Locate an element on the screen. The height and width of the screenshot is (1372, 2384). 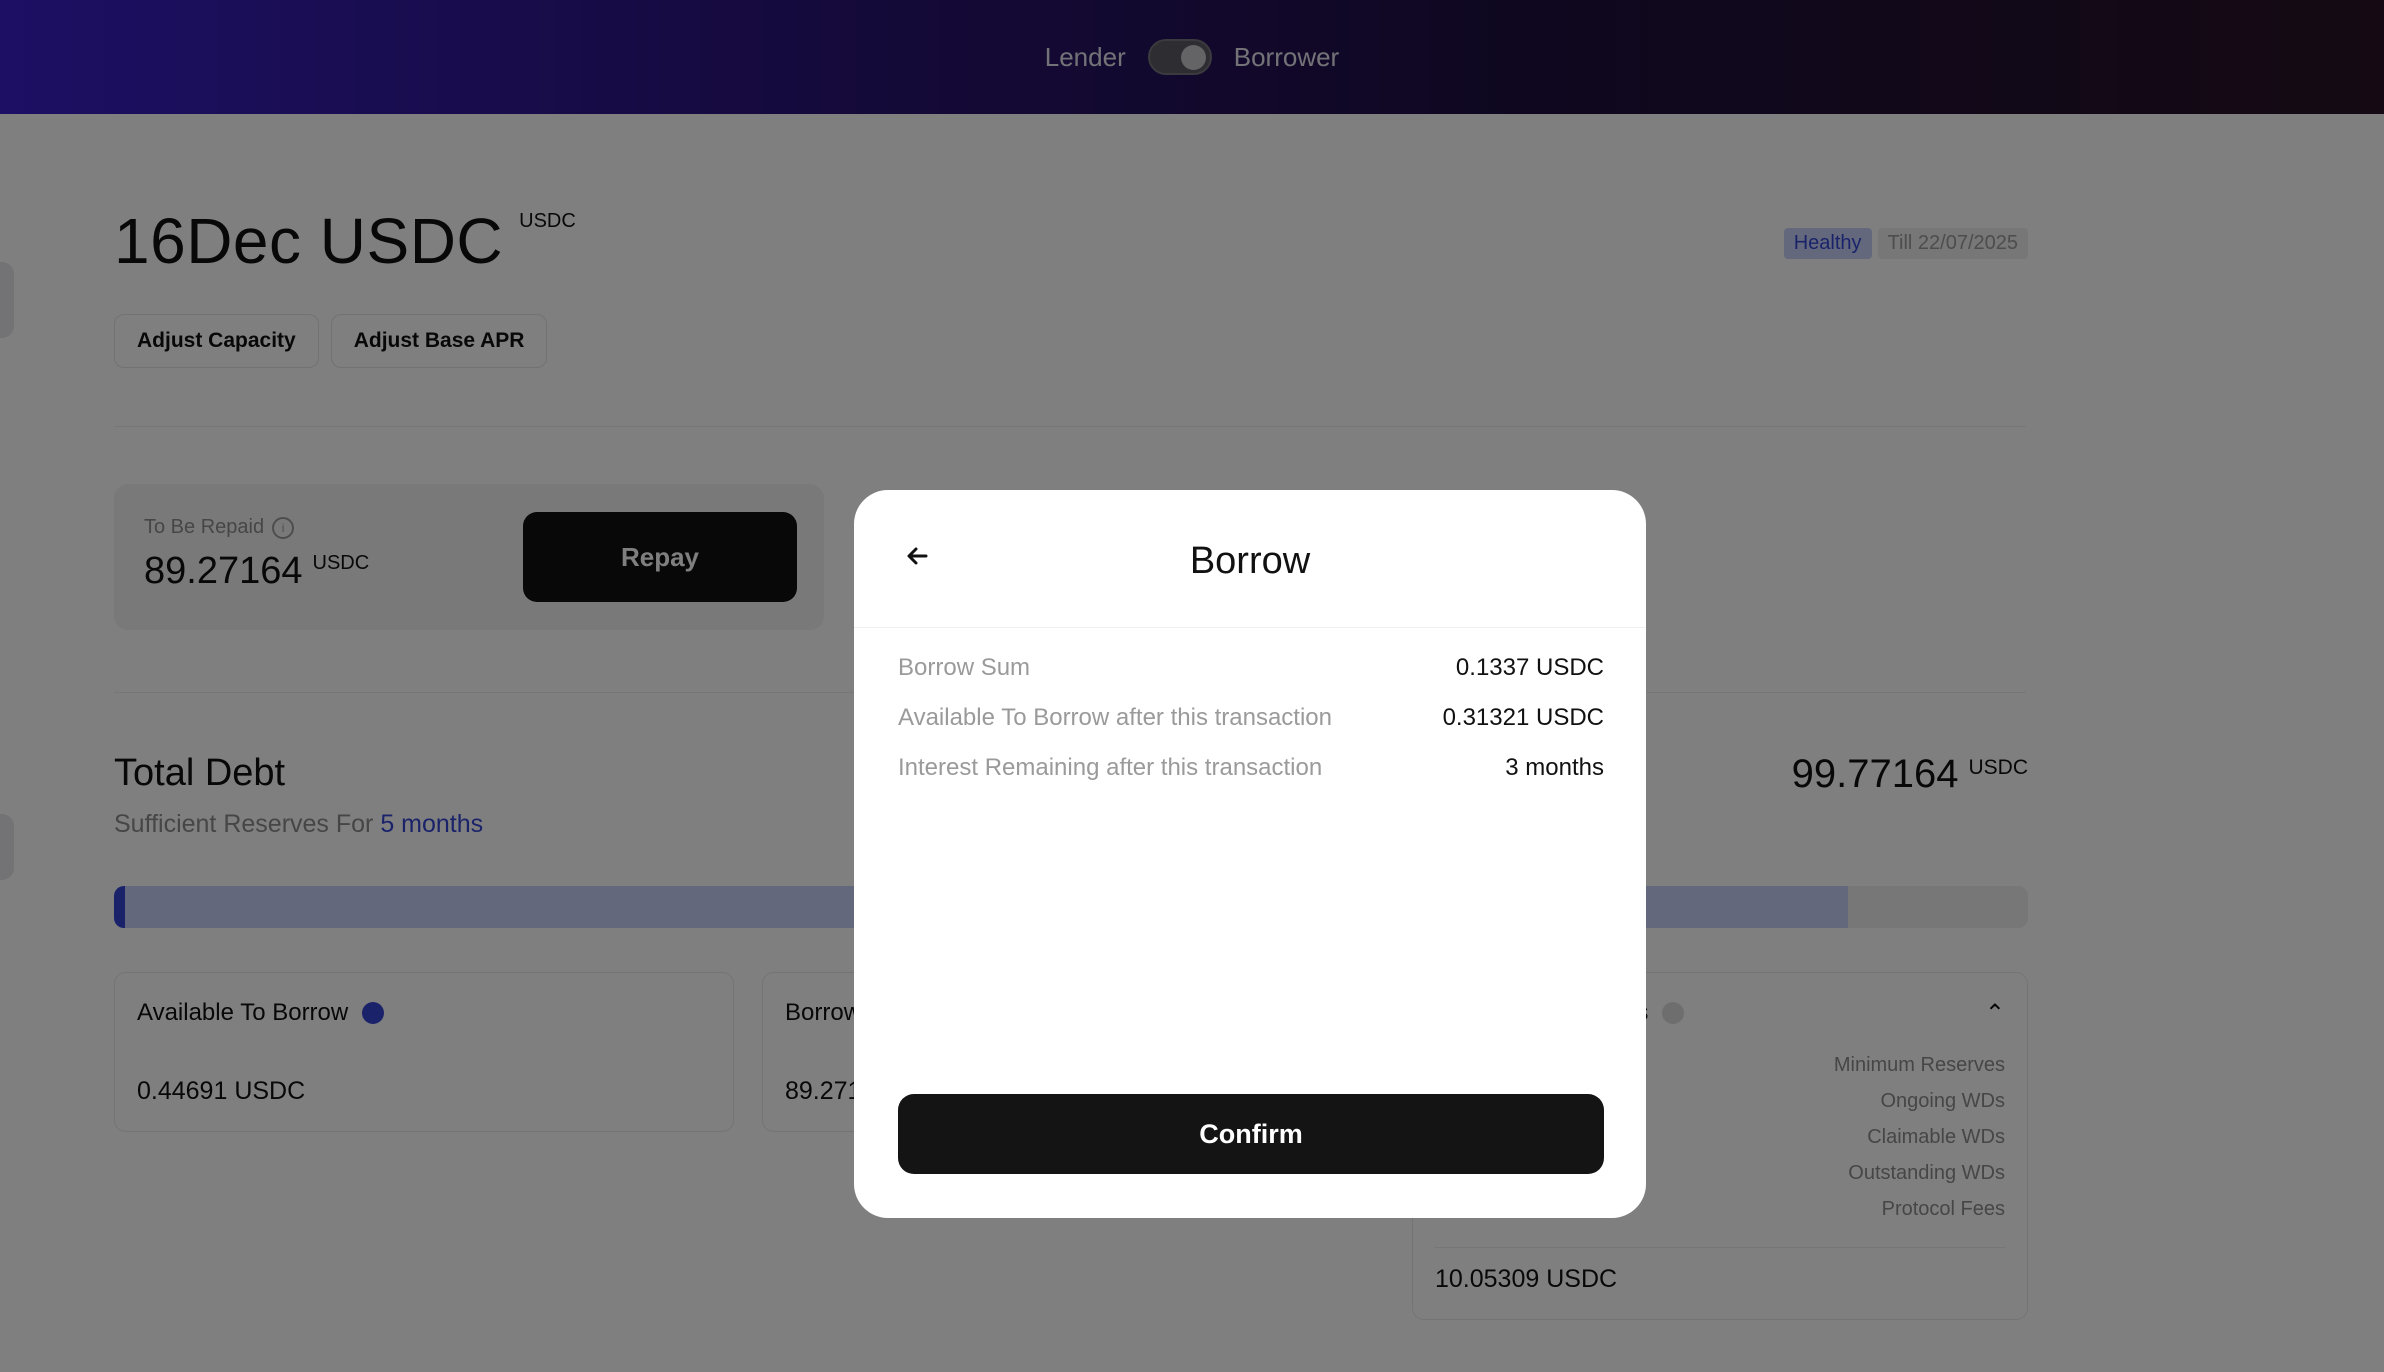
summary-row: Borrow Sum 0.1337 USDC is located at coordinates (1251, 668).